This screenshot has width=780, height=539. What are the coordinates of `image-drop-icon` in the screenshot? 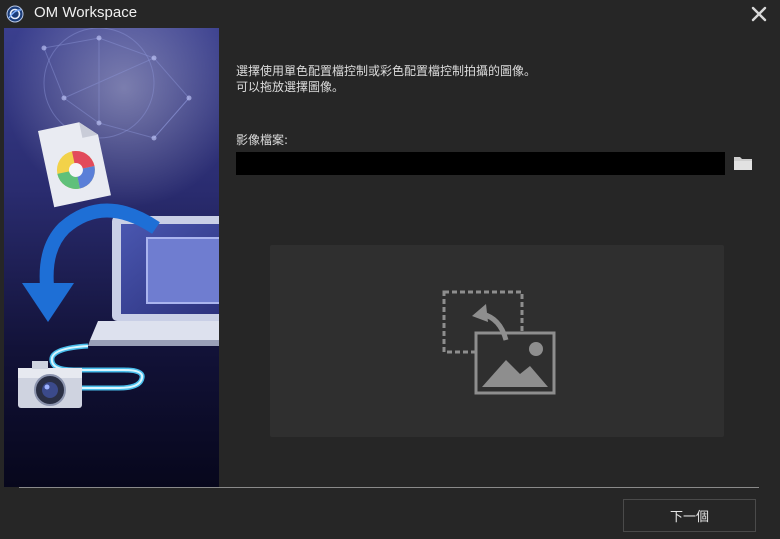 It's located at (499, 342).